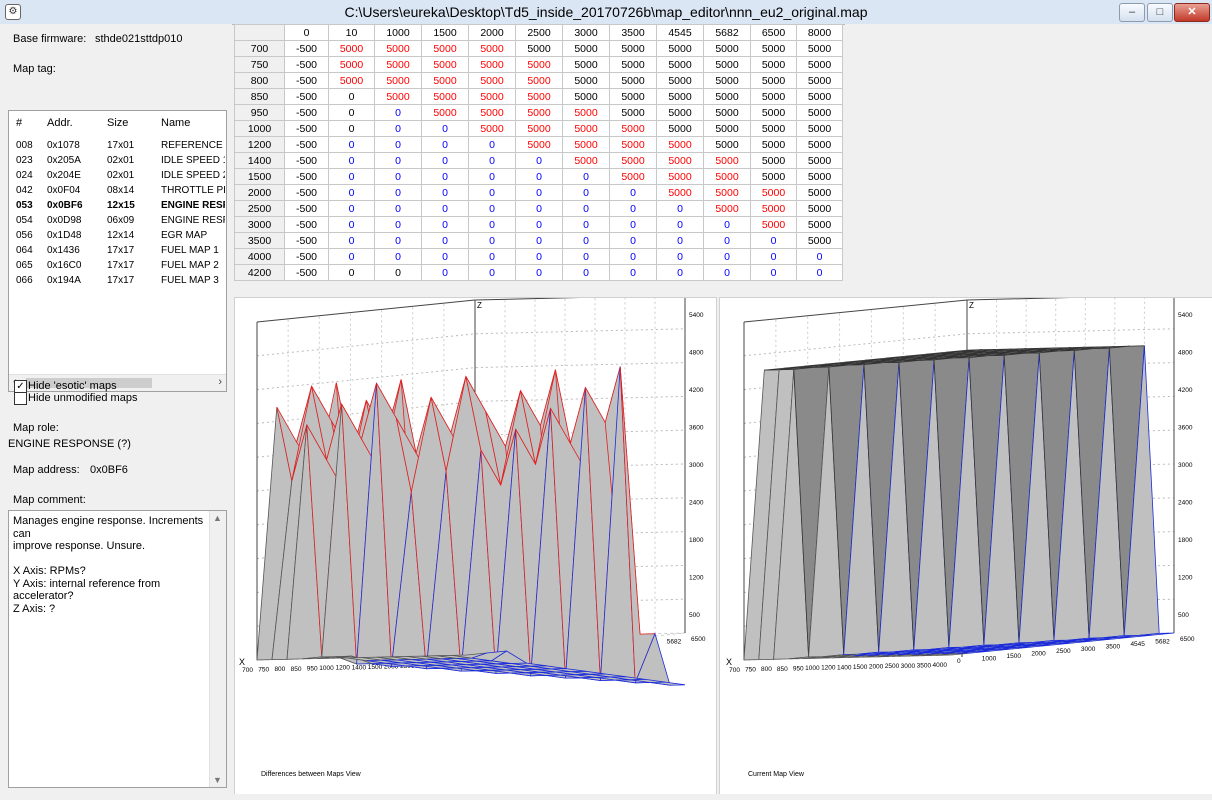  Describe the element at coordinates (117, 206) in the screenshot. I see `map-list-row: 053 0x0BF6 12x15 ENGINE RESPONSE` at that location.